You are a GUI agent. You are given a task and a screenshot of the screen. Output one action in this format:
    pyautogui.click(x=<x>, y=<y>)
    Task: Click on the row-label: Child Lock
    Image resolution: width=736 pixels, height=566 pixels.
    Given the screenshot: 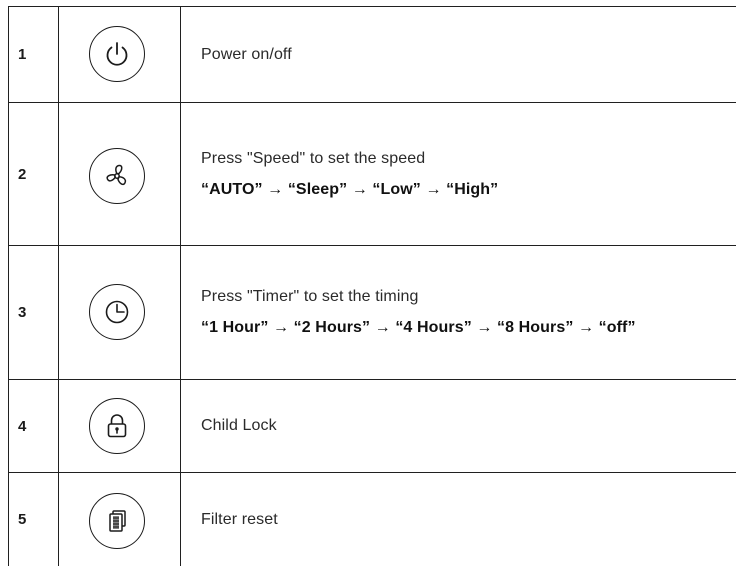 What is the action you would take?
    pyautogui.click(x=239, y=425)
    